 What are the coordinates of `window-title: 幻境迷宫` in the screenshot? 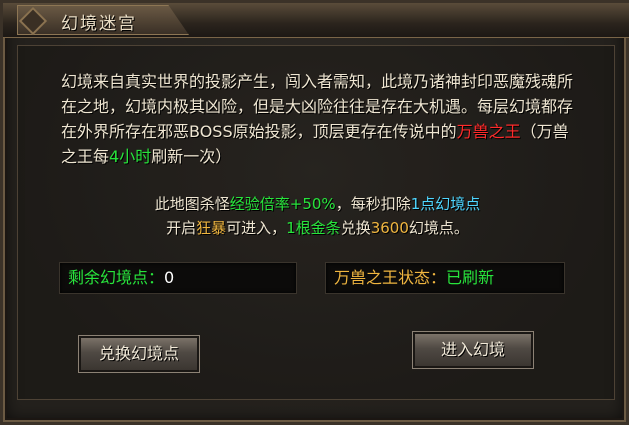 It's located at (99, 24).